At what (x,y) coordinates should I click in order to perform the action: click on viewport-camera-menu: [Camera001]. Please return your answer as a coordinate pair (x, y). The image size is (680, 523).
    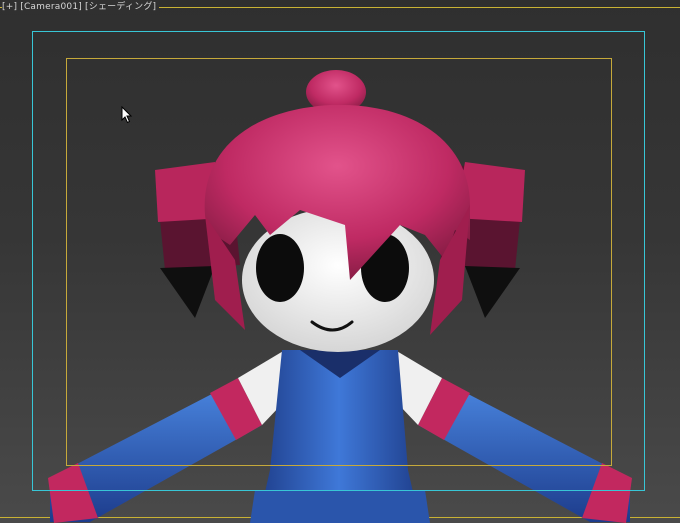
    Looking at the image, I should click on (51, 7).